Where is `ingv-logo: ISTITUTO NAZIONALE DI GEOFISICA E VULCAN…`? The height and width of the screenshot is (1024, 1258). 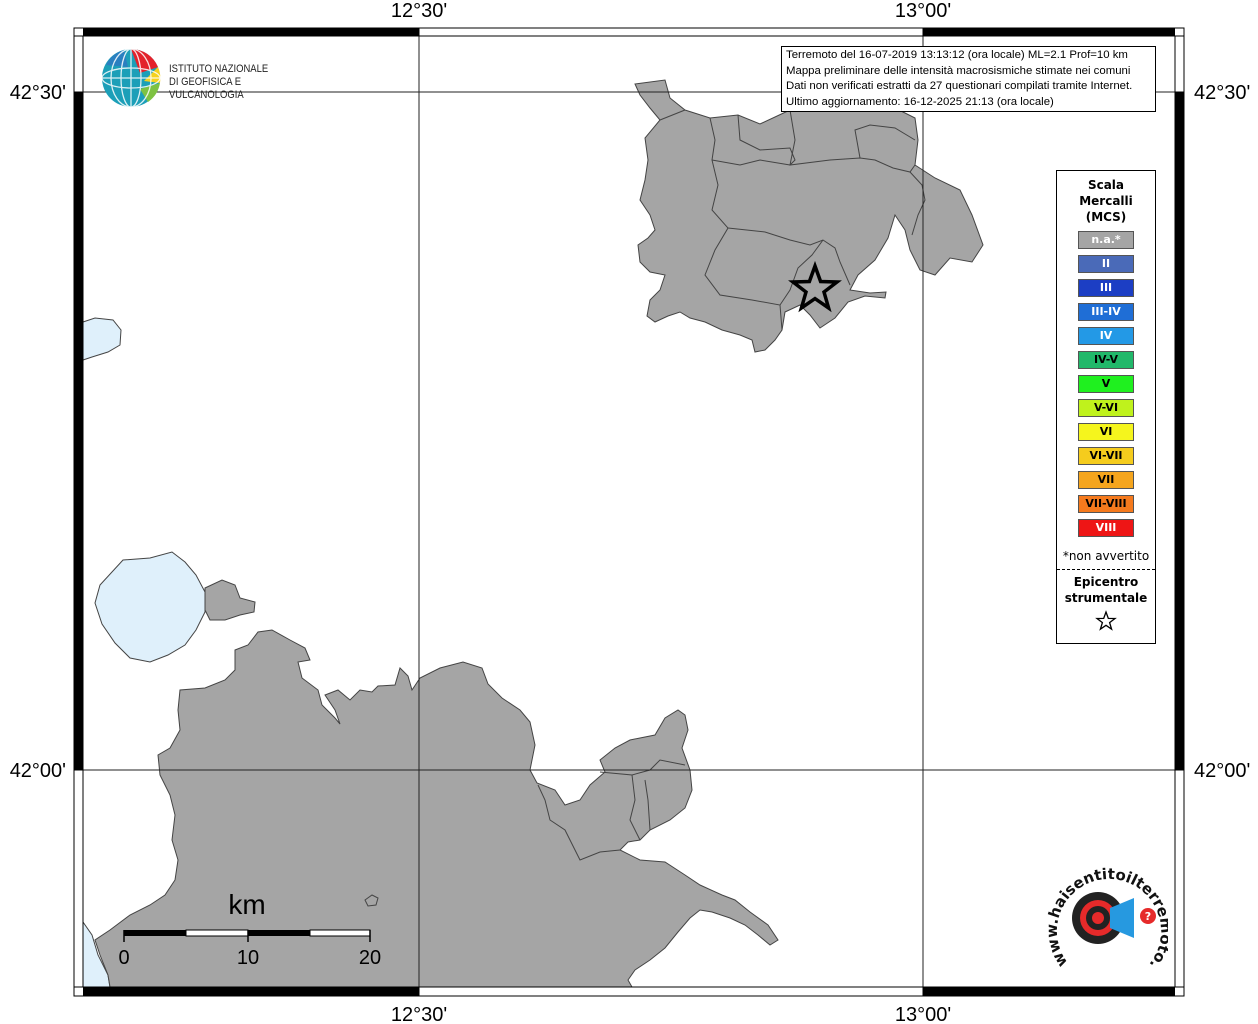 ingv-logo: ISTITUTO NAZIONALE DI GEOFISICA E VULCAN… is located at coordinates (210, 79).